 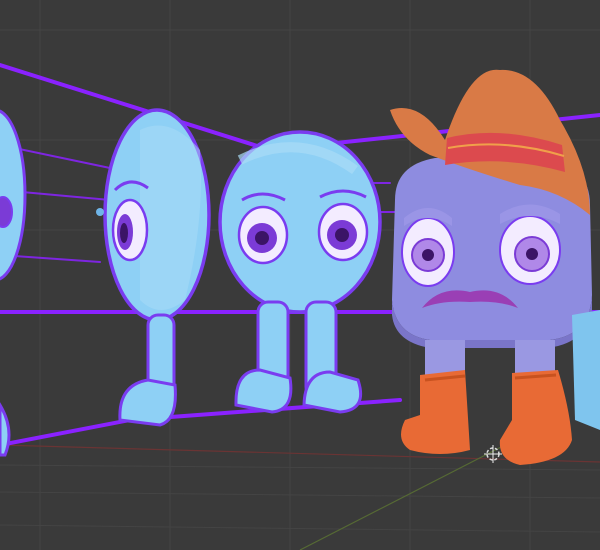 I want to click on sketch-character-side-view, so click(x=153, y=267).